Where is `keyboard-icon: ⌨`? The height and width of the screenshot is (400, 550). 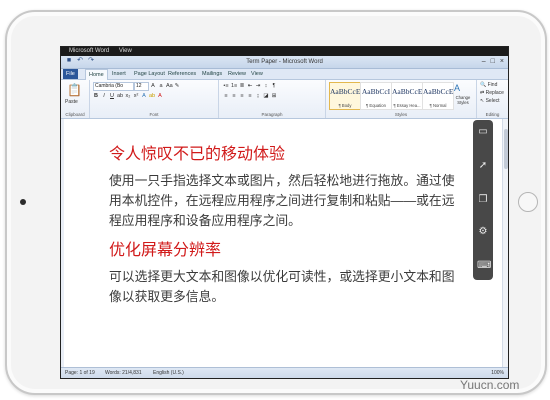 keyboard-icon: ⌨ is located at coordinates (484, 266).